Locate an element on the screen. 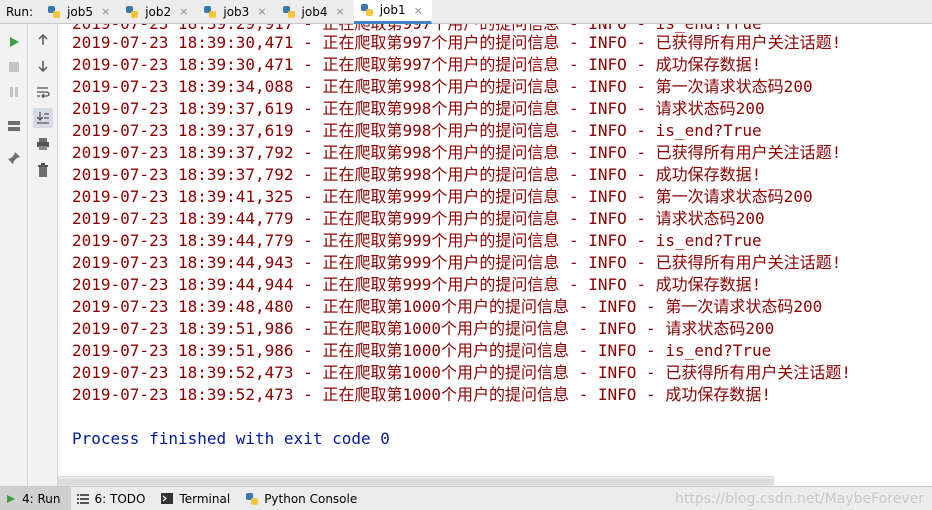 This screenshot has height=510, width=932. pause-icon is located at coordinates (14, 92).